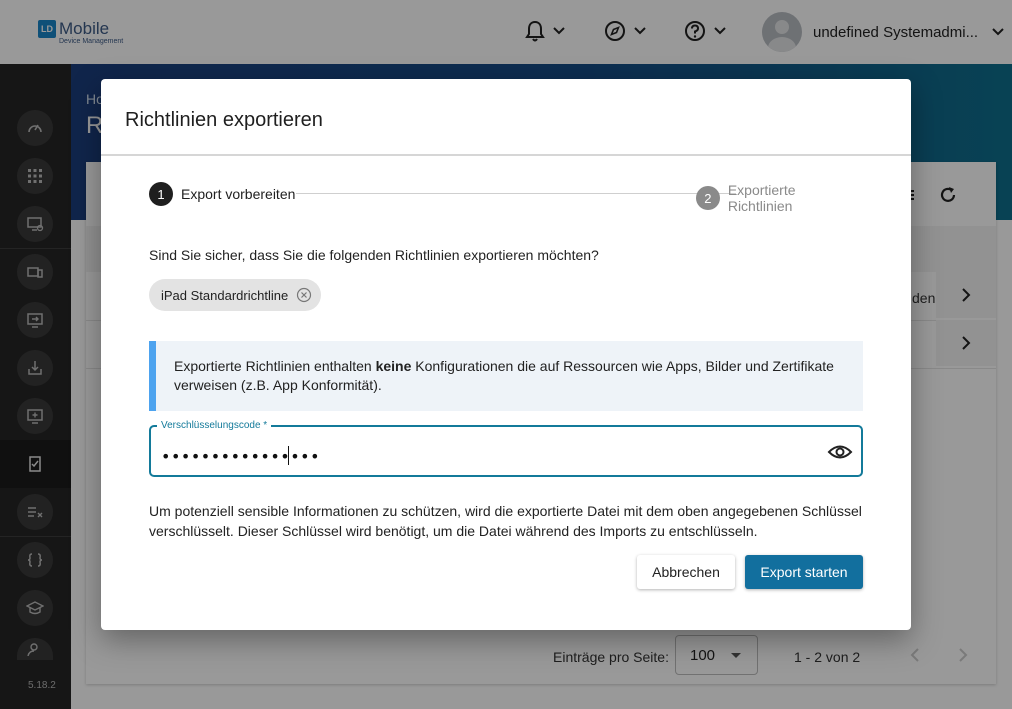 Image resolution: width=1012 pixels, height=709 pixels. I want to click on policy-chip-label: iPad Standardrichtline, so click(225, 295).